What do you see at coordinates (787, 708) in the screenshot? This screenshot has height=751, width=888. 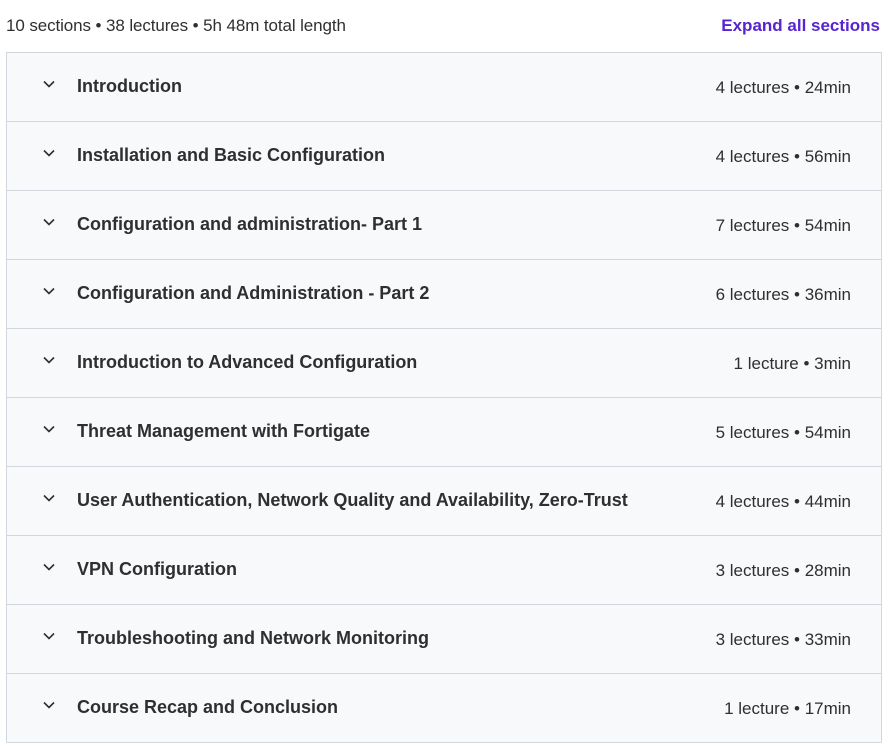 I see `section-meta: 1 lecture • 17min` at bounding box center [787, 708].